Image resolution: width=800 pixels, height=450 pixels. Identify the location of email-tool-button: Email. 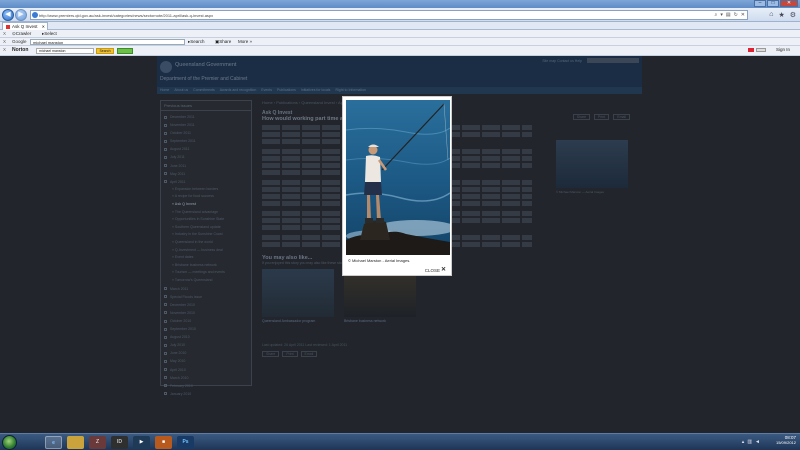
(621, 117).